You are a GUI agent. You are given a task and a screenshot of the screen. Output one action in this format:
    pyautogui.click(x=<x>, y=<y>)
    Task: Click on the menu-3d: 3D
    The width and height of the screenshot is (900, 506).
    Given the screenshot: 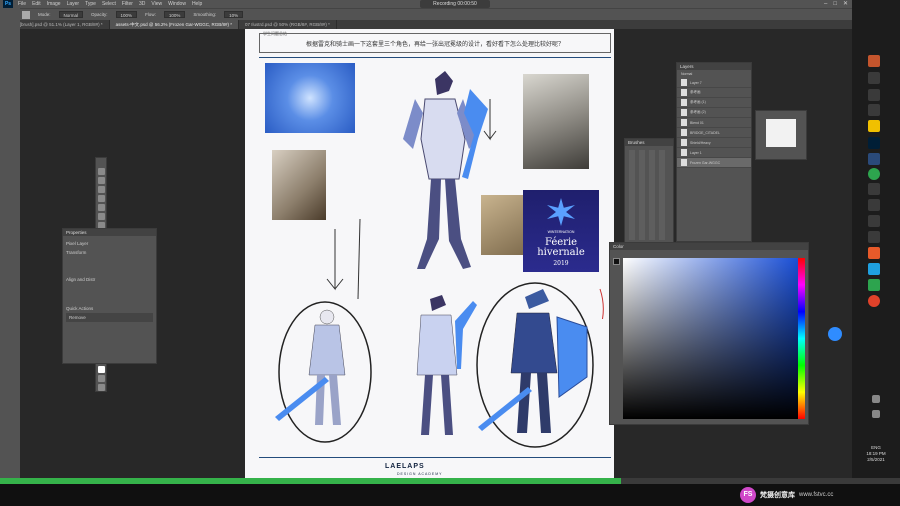 What is the action you would take?
    pyautogui.click(x=142, y=4)
    